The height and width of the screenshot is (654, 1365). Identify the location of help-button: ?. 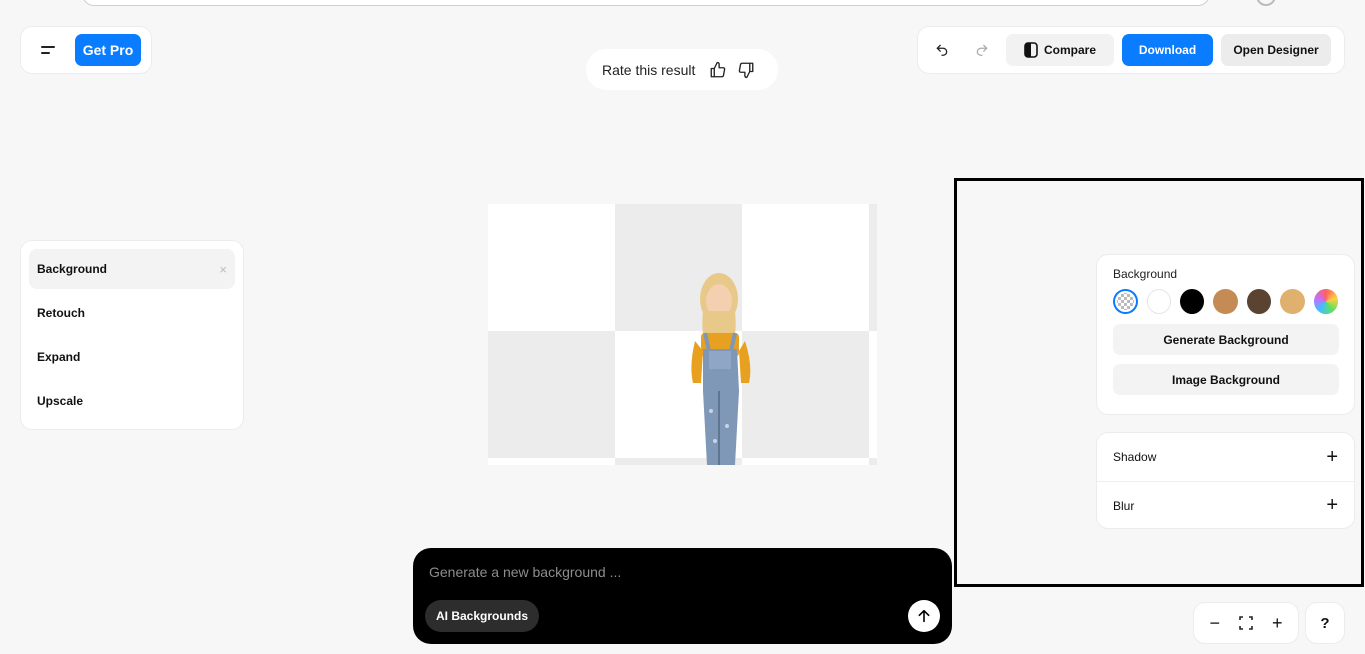
(1325, 623).